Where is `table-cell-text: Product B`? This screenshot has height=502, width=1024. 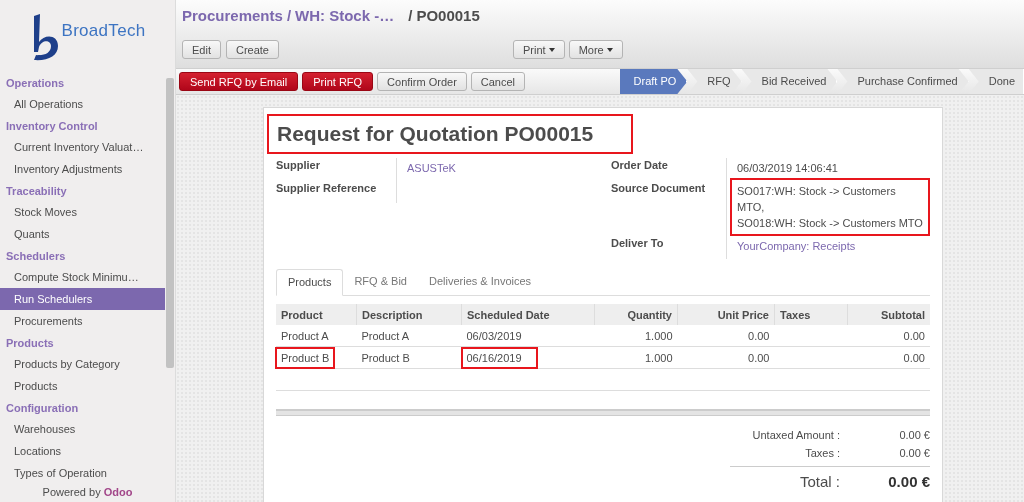
table-cell-text: Product B is located at coordinates (385, 358).